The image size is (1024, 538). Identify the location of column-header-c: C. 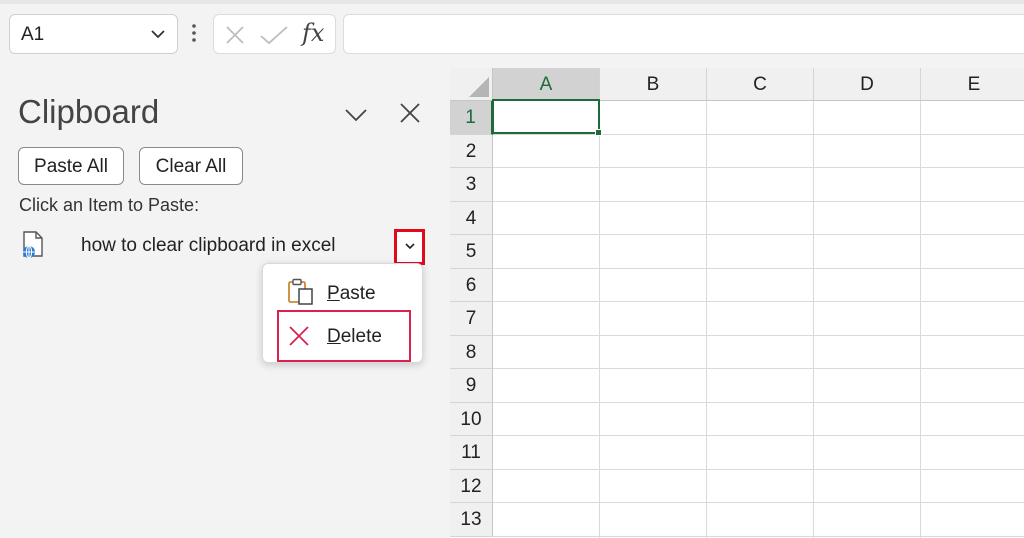
(760, 84).